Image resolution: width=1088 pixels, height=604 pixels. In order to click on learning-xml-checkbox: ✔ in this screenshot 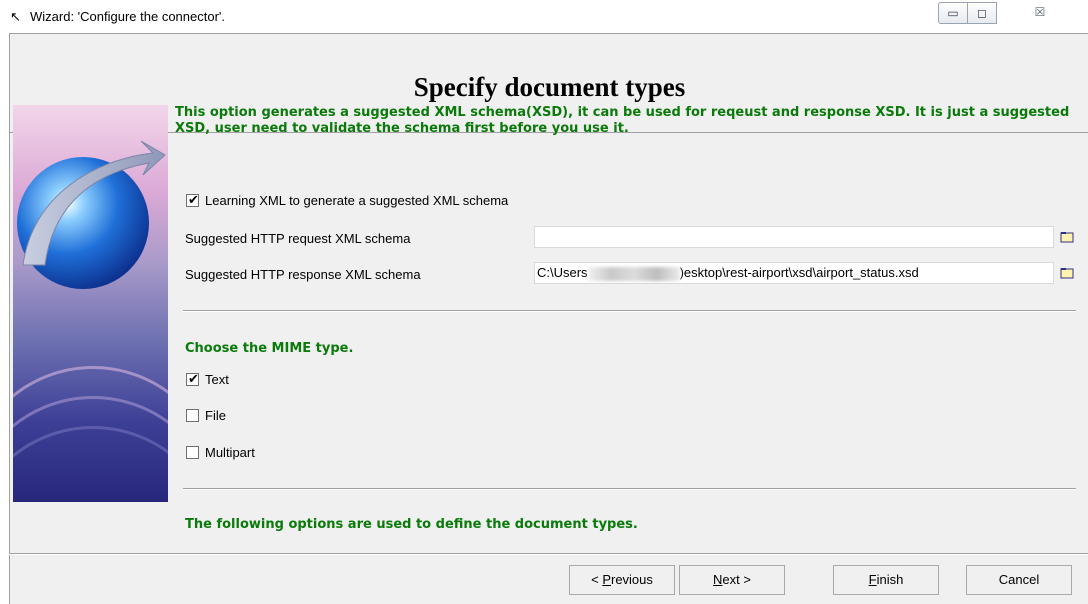, I will do `click(192, 199)`.